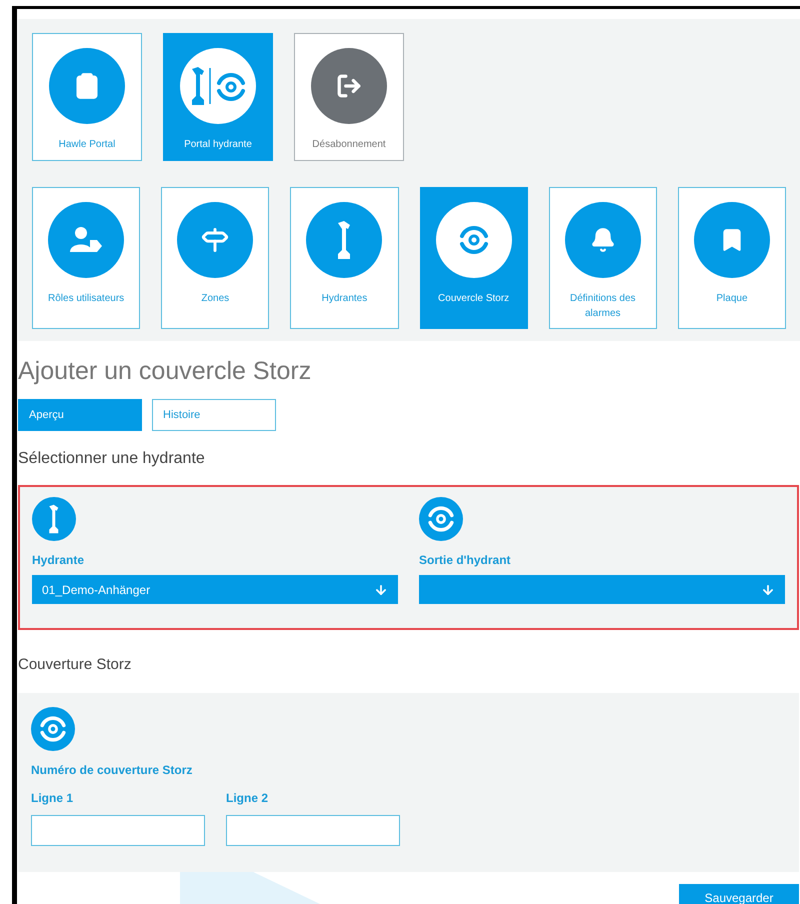  I want to click on field-label: Hydrante, so click(59, 560).